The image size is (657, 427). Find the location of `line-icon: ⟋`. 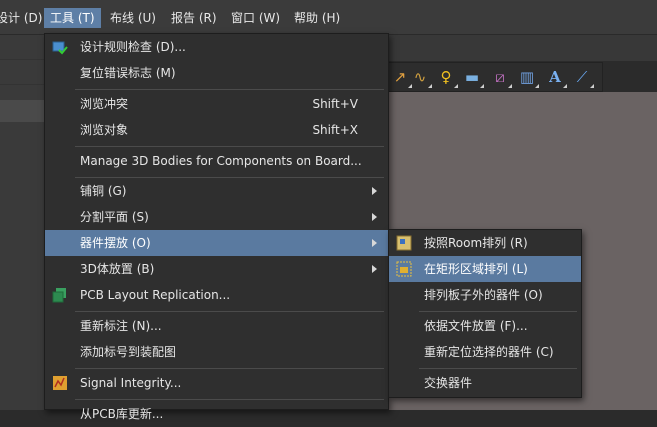

line-icon: ⟋ is located at coordinates (583, 77).